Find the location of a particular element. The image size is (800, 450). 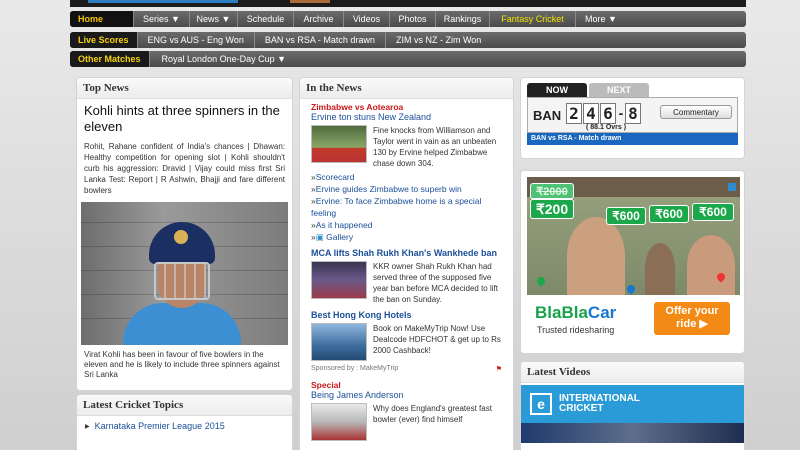

ad-old-price: ₹2000 is located at coordinates (552, 191).